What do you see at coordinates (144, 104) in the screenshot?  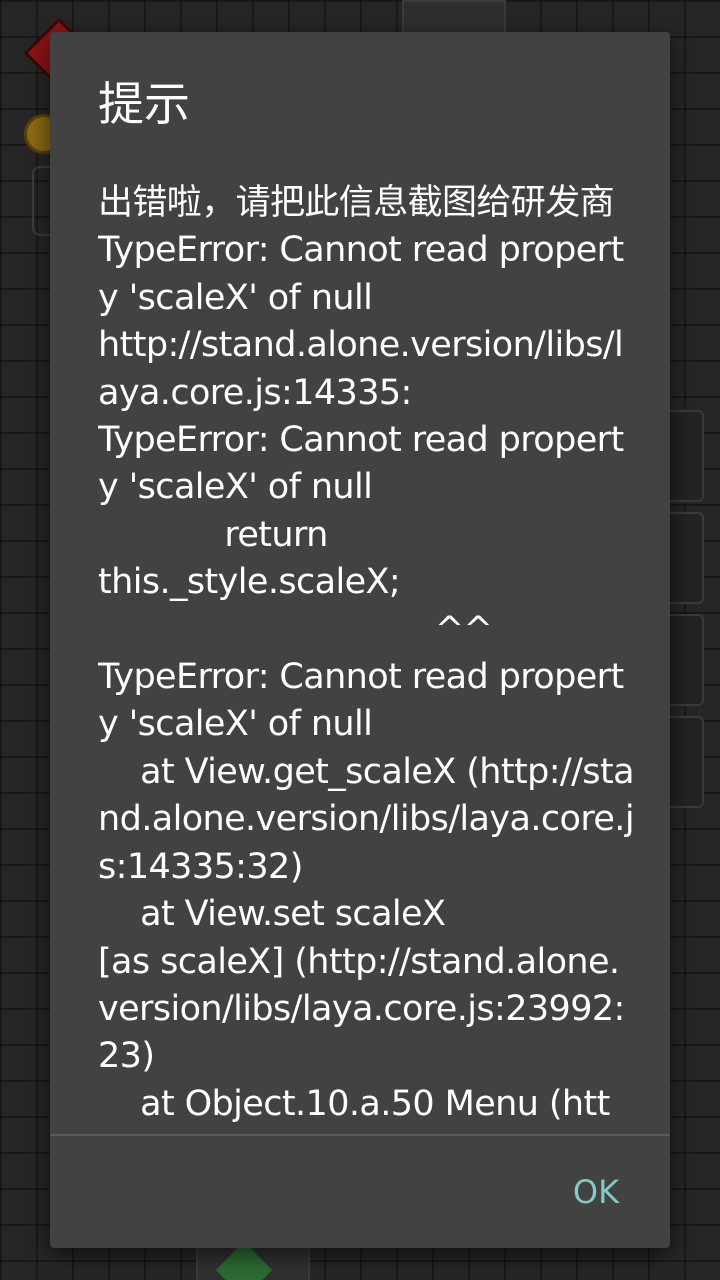 I see `dialog-title: 提示` at bounding box center [144, 104].